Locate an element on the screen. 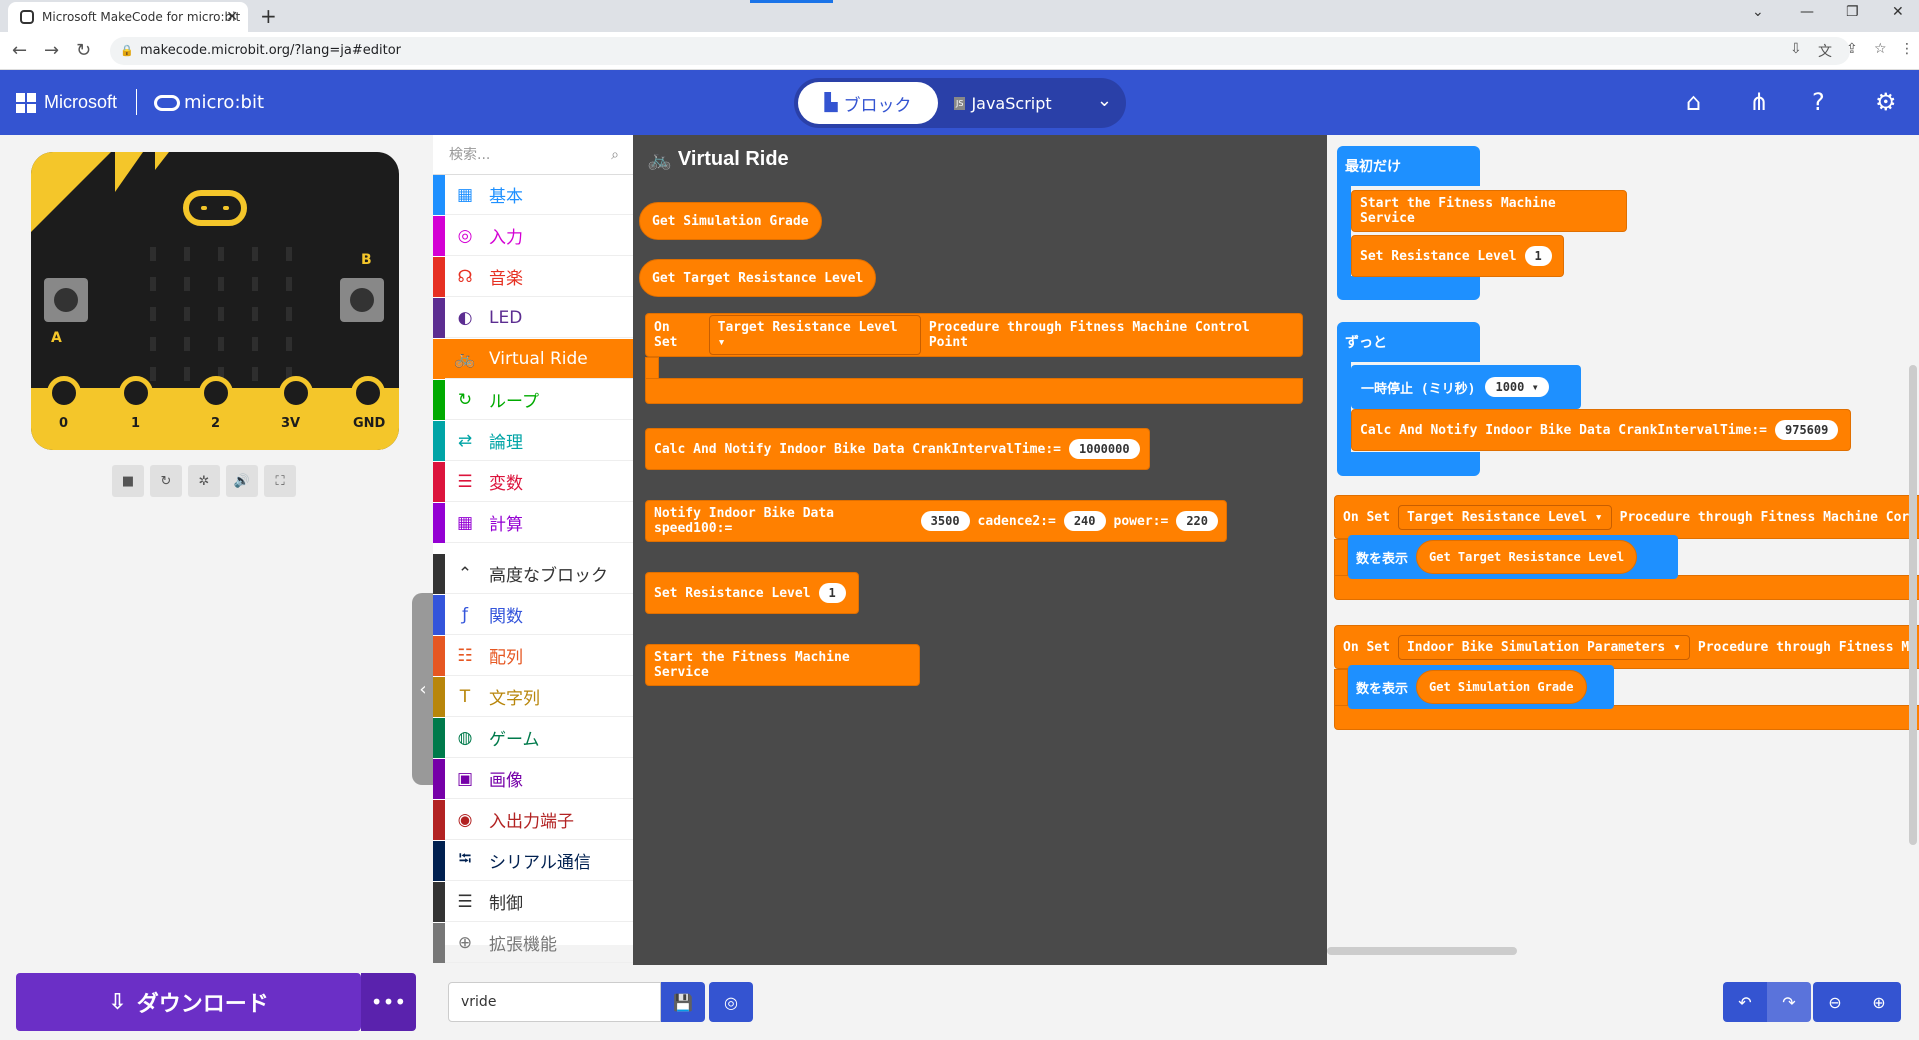 This screenshot has width=1919, height=1040. settings-gear-icon: ⚙ is located at coordinates (1886, 102).